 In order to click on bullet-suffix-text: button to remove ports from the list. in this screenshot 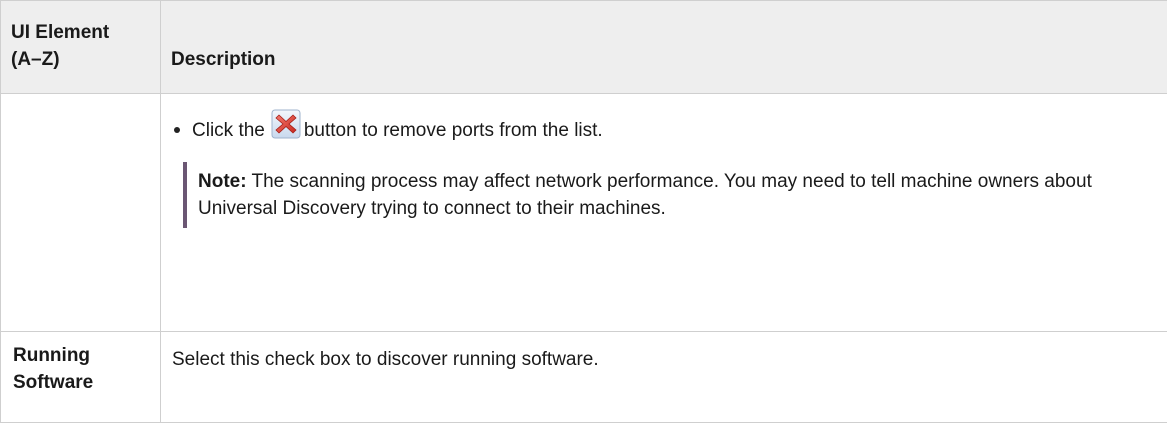, I will do `click(453, 130)`.